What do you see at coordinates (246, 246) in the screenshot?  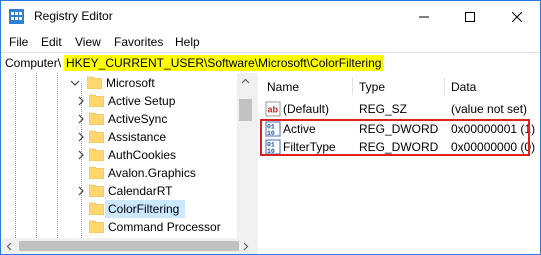 I see `scroll-right-arrow-icon` at bounding box center [246, 246].